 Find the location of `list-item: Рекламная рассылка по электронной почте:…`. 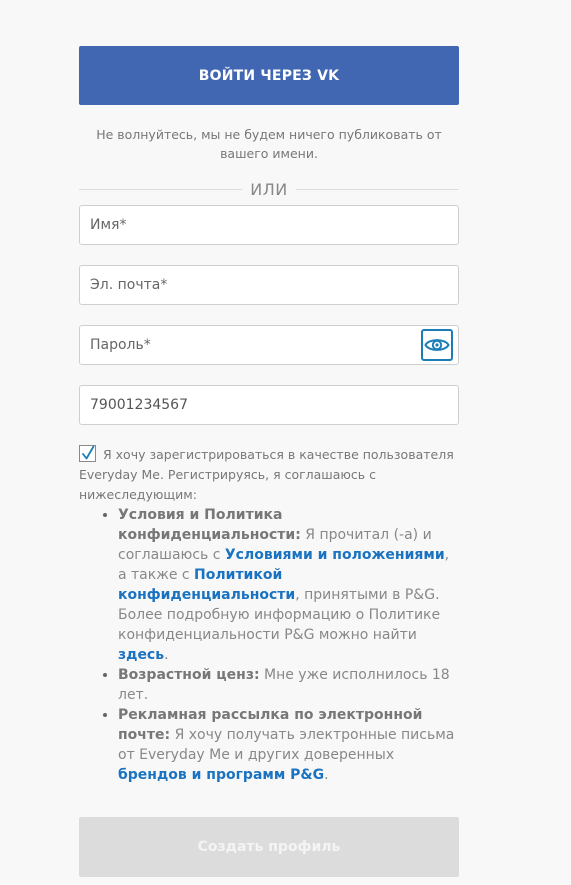

list-item: Рекламная рассылка по электронной почте:… is located at coordinates (288, 745).